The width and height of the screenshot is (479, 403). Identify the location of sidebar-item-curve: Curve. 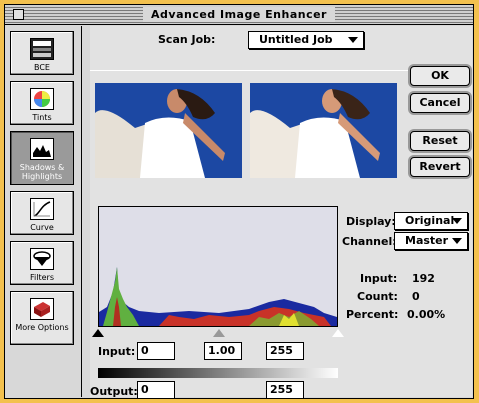
(42, 213).